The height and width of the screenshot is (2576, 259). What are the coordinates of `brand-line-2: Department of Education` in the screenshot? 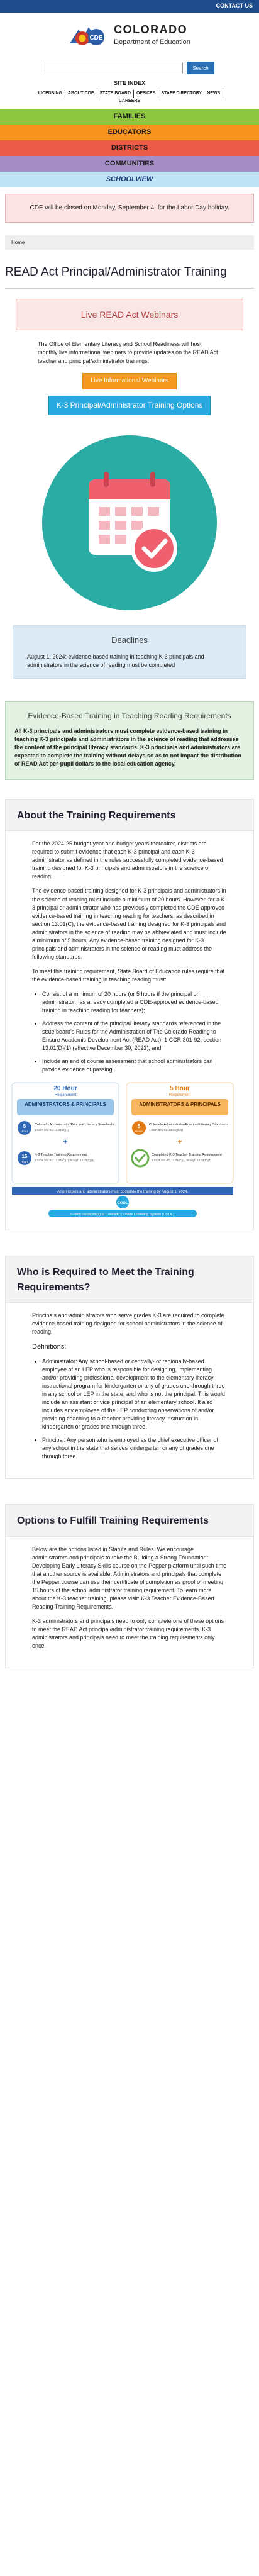 It's located at (152, 42).